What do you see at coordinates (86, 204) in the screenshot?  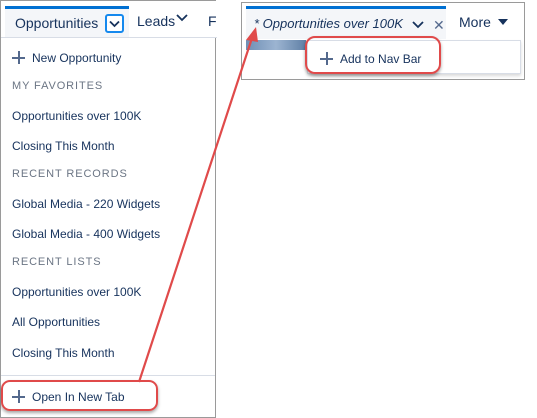 I see `recent-record-item: Global Media - 220 Widgets` at bounding box center [86, 204].